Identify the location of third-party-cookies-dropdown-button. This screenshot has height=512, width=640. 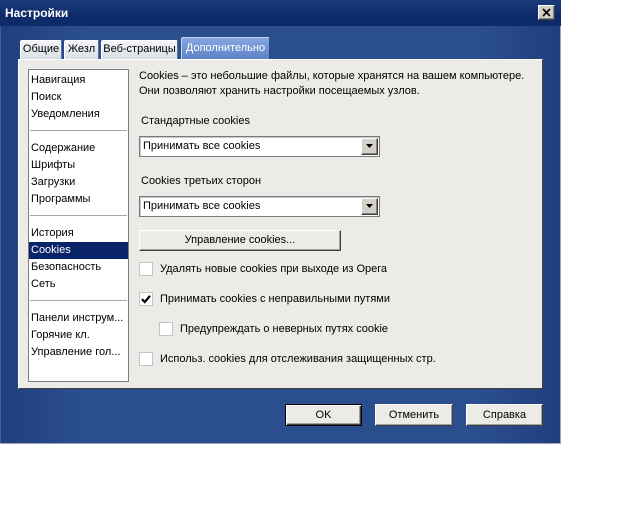
(369, 206).